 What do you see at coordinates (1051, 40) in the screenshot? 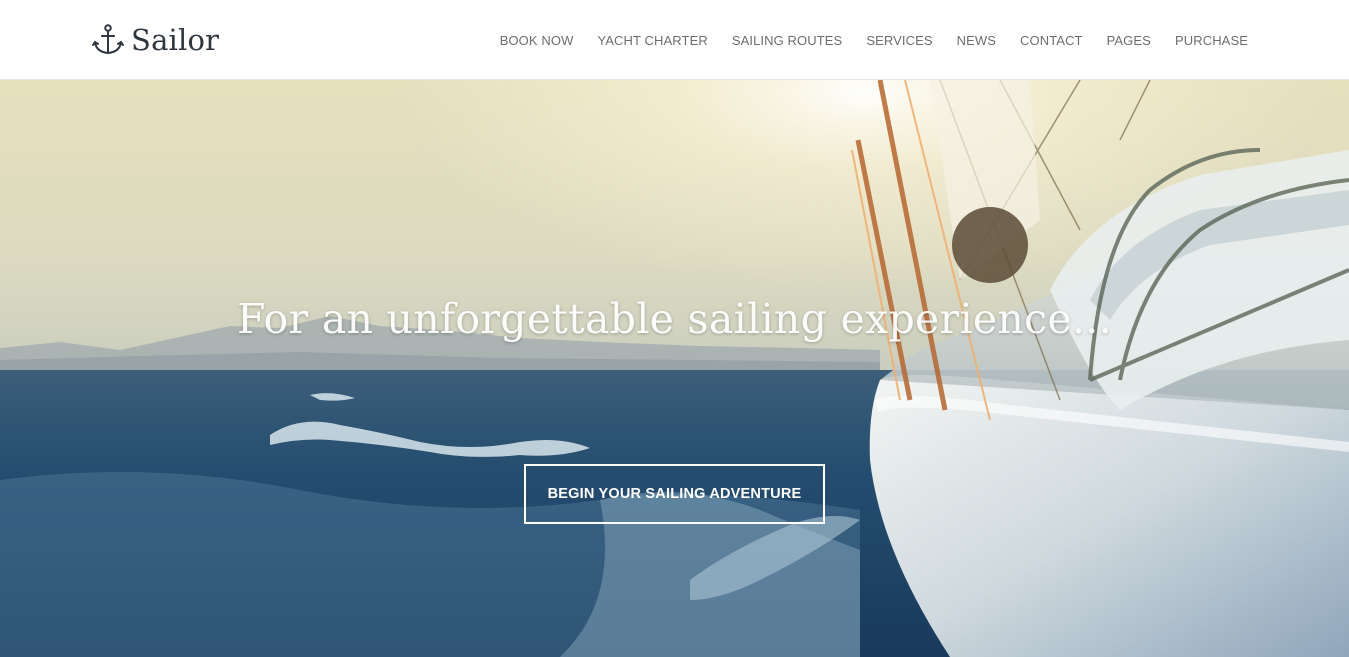
I see `nav-contact: CONTACT` at bounding box center [1051, 40].